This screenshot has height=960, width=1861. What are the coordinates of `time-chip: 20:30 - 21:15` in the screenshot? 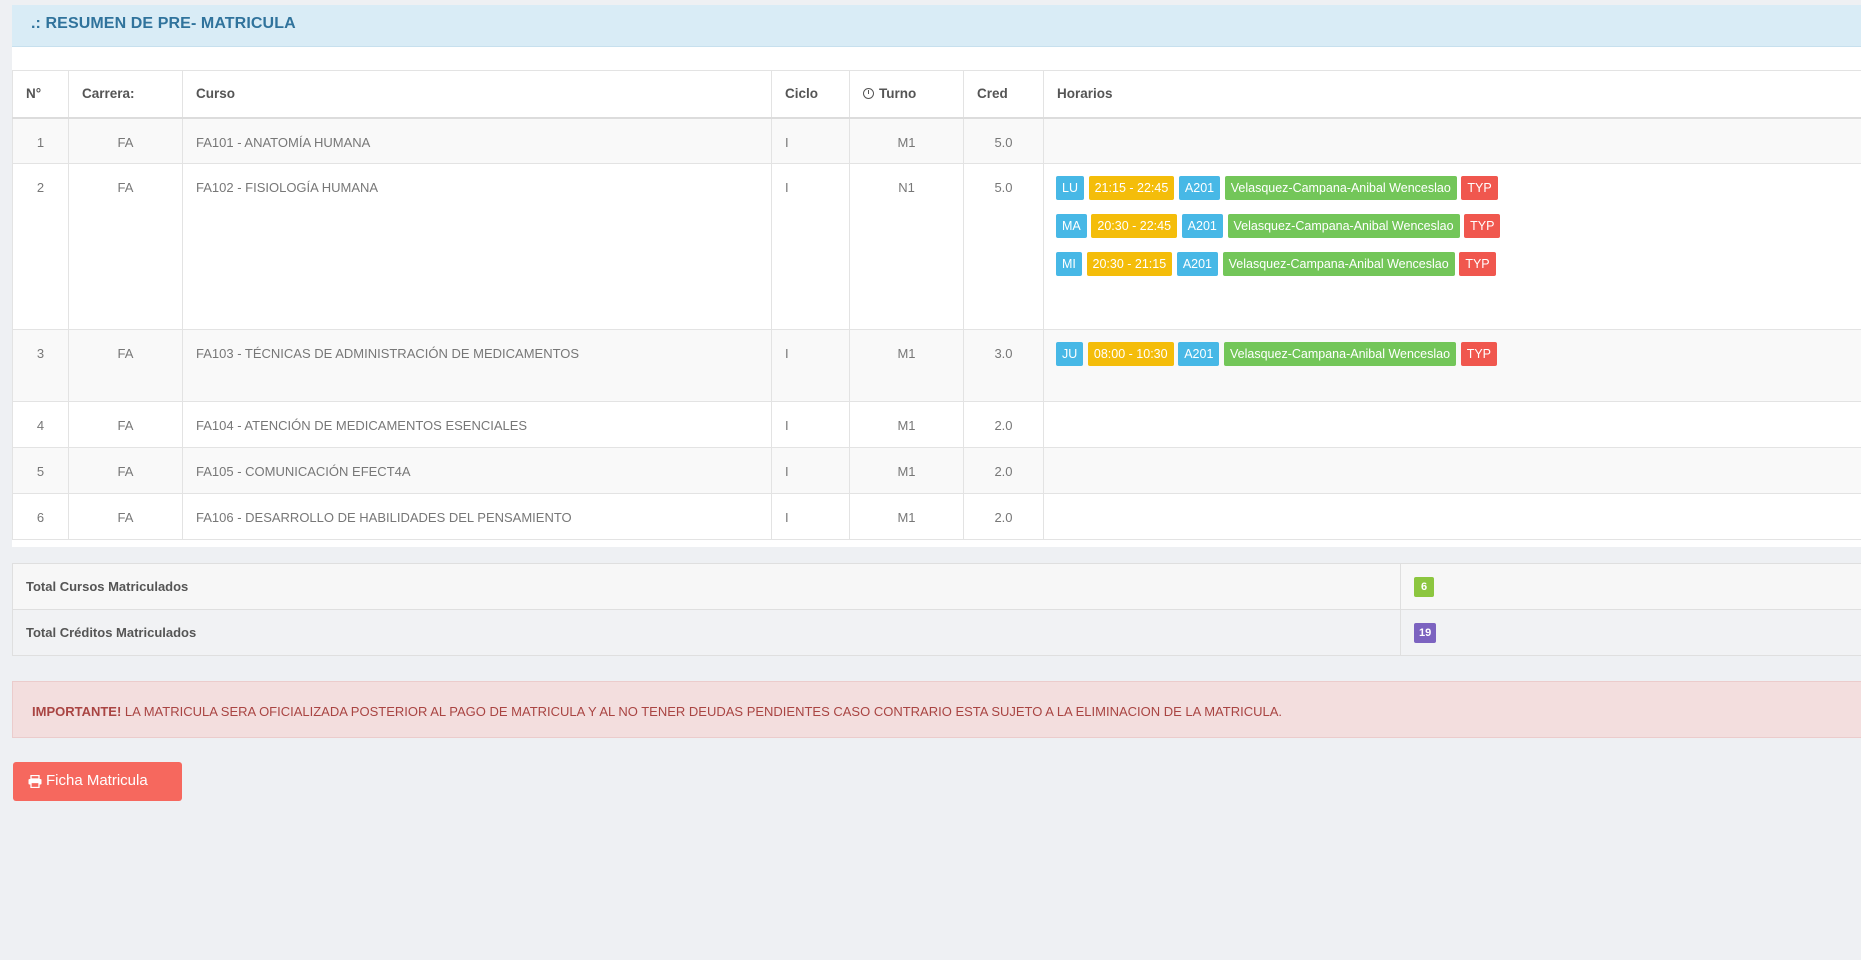 It's located at (1129, 264).